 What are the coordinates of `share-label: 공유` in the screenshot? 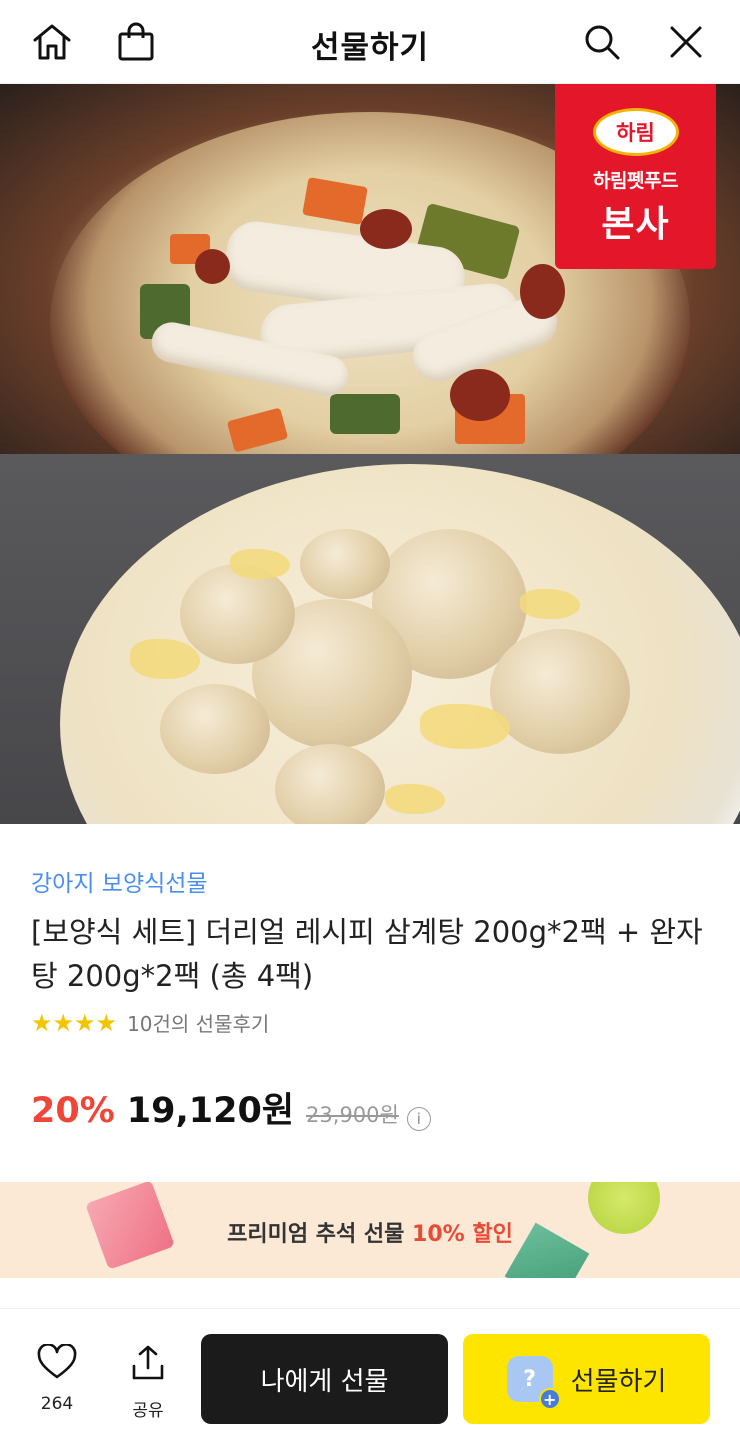 It's located at (148, 1411).